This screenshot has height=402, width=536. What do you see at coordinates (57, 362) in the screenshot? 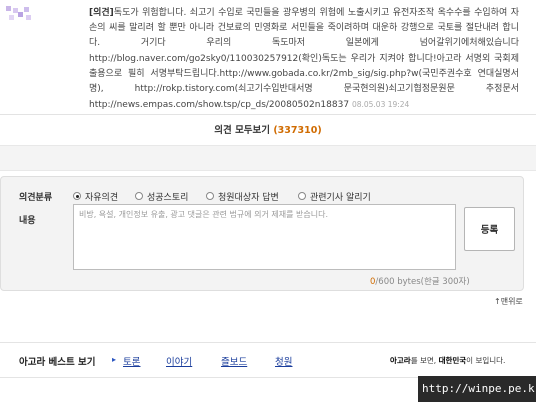
I see `agora-best-title: 아고라 베스트 보기` at bounding box center [57, 362].